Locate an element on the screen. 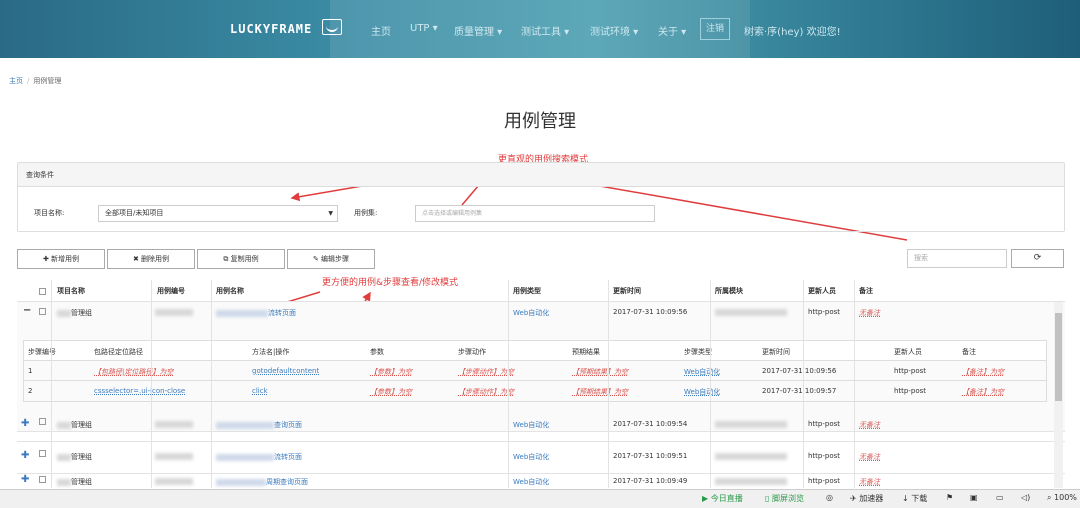  nav-tools: 测试工具 ▾ is located at coordinates (545, 30).